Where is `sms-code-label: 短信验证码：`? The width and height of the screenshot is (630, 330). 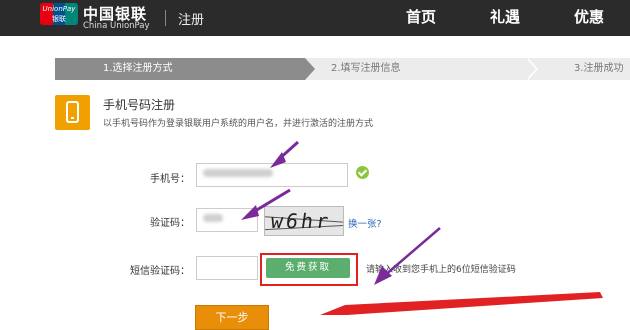 sms-code-label: 短信验证码： is located at coordinates (160, 271).